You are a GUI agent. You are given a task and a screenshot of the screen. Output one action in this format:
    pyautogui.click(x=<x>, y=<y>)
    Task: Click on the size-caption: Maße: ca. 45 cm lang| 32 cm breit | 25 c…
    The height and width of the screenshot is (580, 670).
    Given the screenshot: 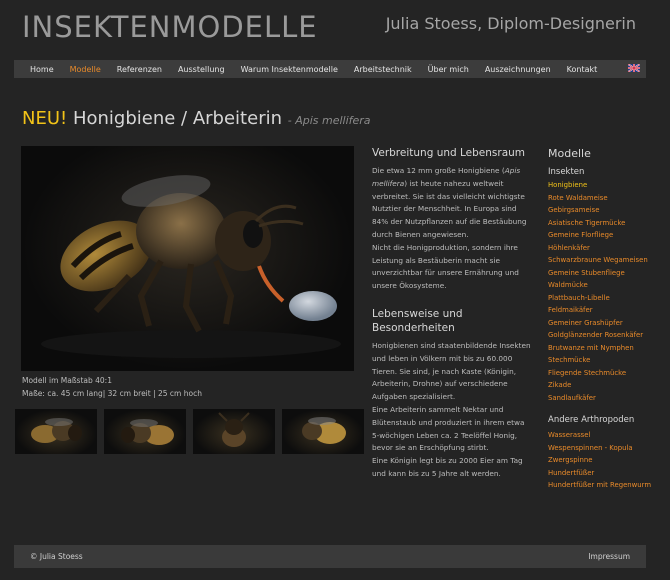 What is the action you would take?
    pyautogui.click(x=112, y=393)
    